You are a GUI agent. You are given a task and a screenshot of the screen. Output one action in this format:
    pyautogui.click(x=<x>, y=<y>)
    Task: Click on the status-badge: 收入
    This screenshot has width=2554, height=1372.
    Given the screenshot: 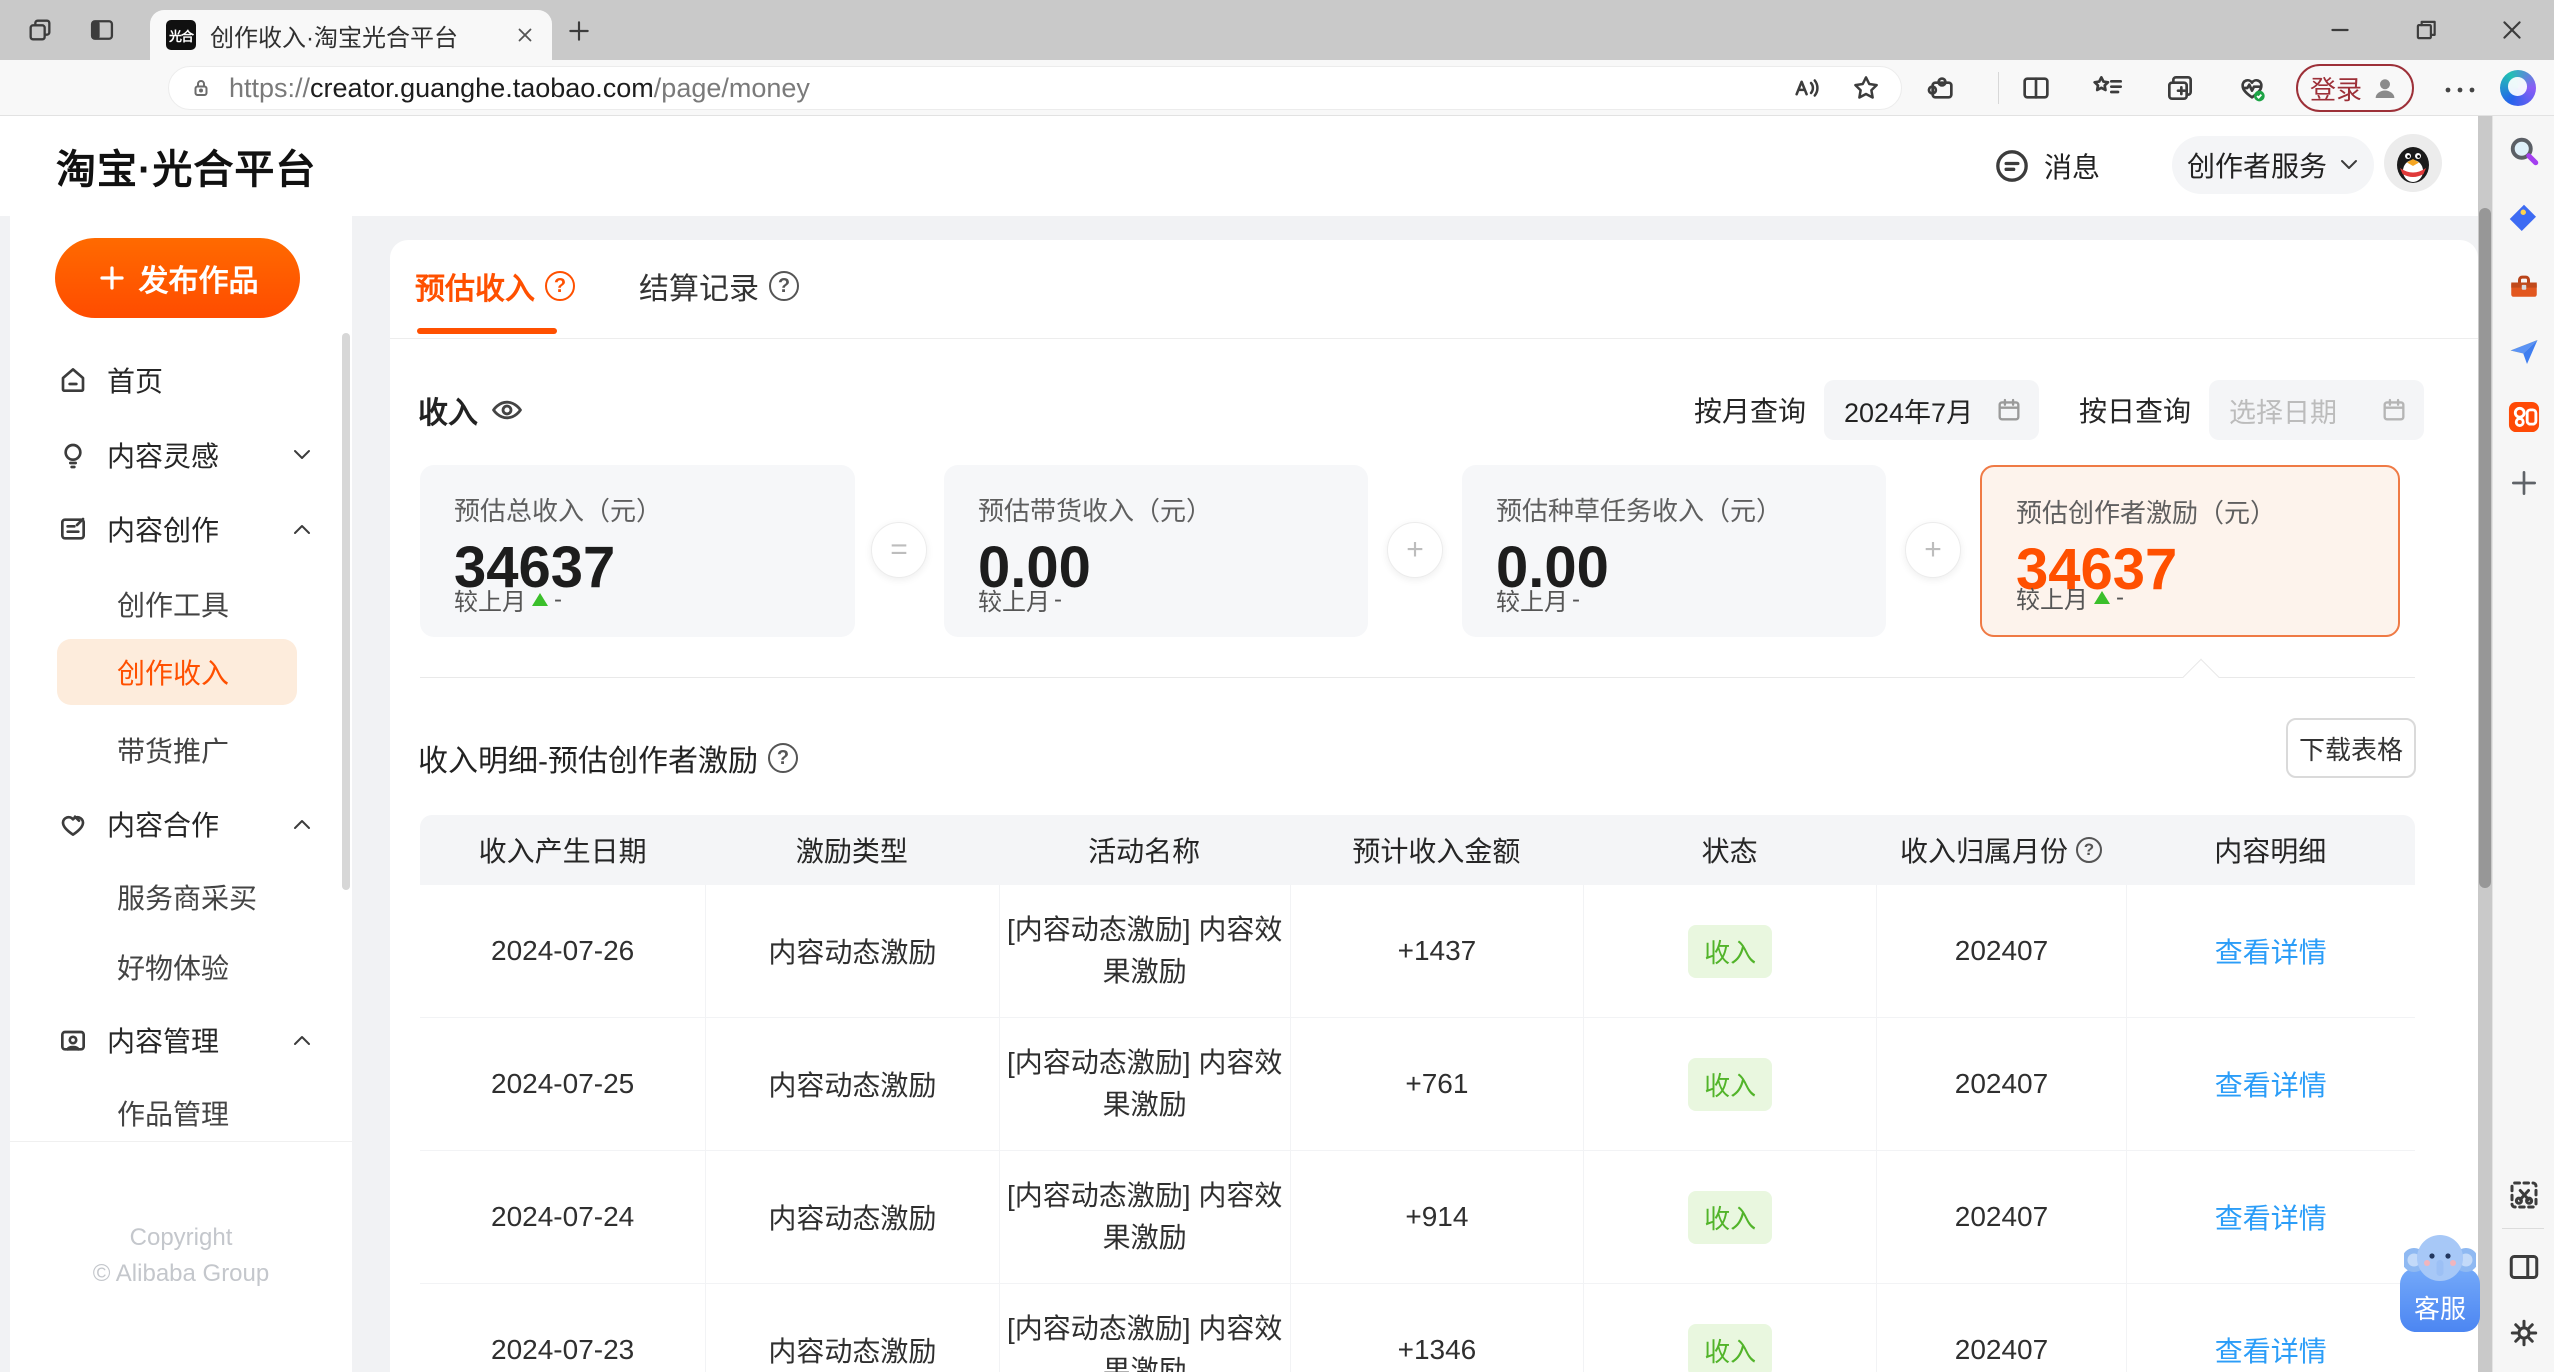 What is the action you would take?
    pyautogui.click(x=1730, y=1217)
    